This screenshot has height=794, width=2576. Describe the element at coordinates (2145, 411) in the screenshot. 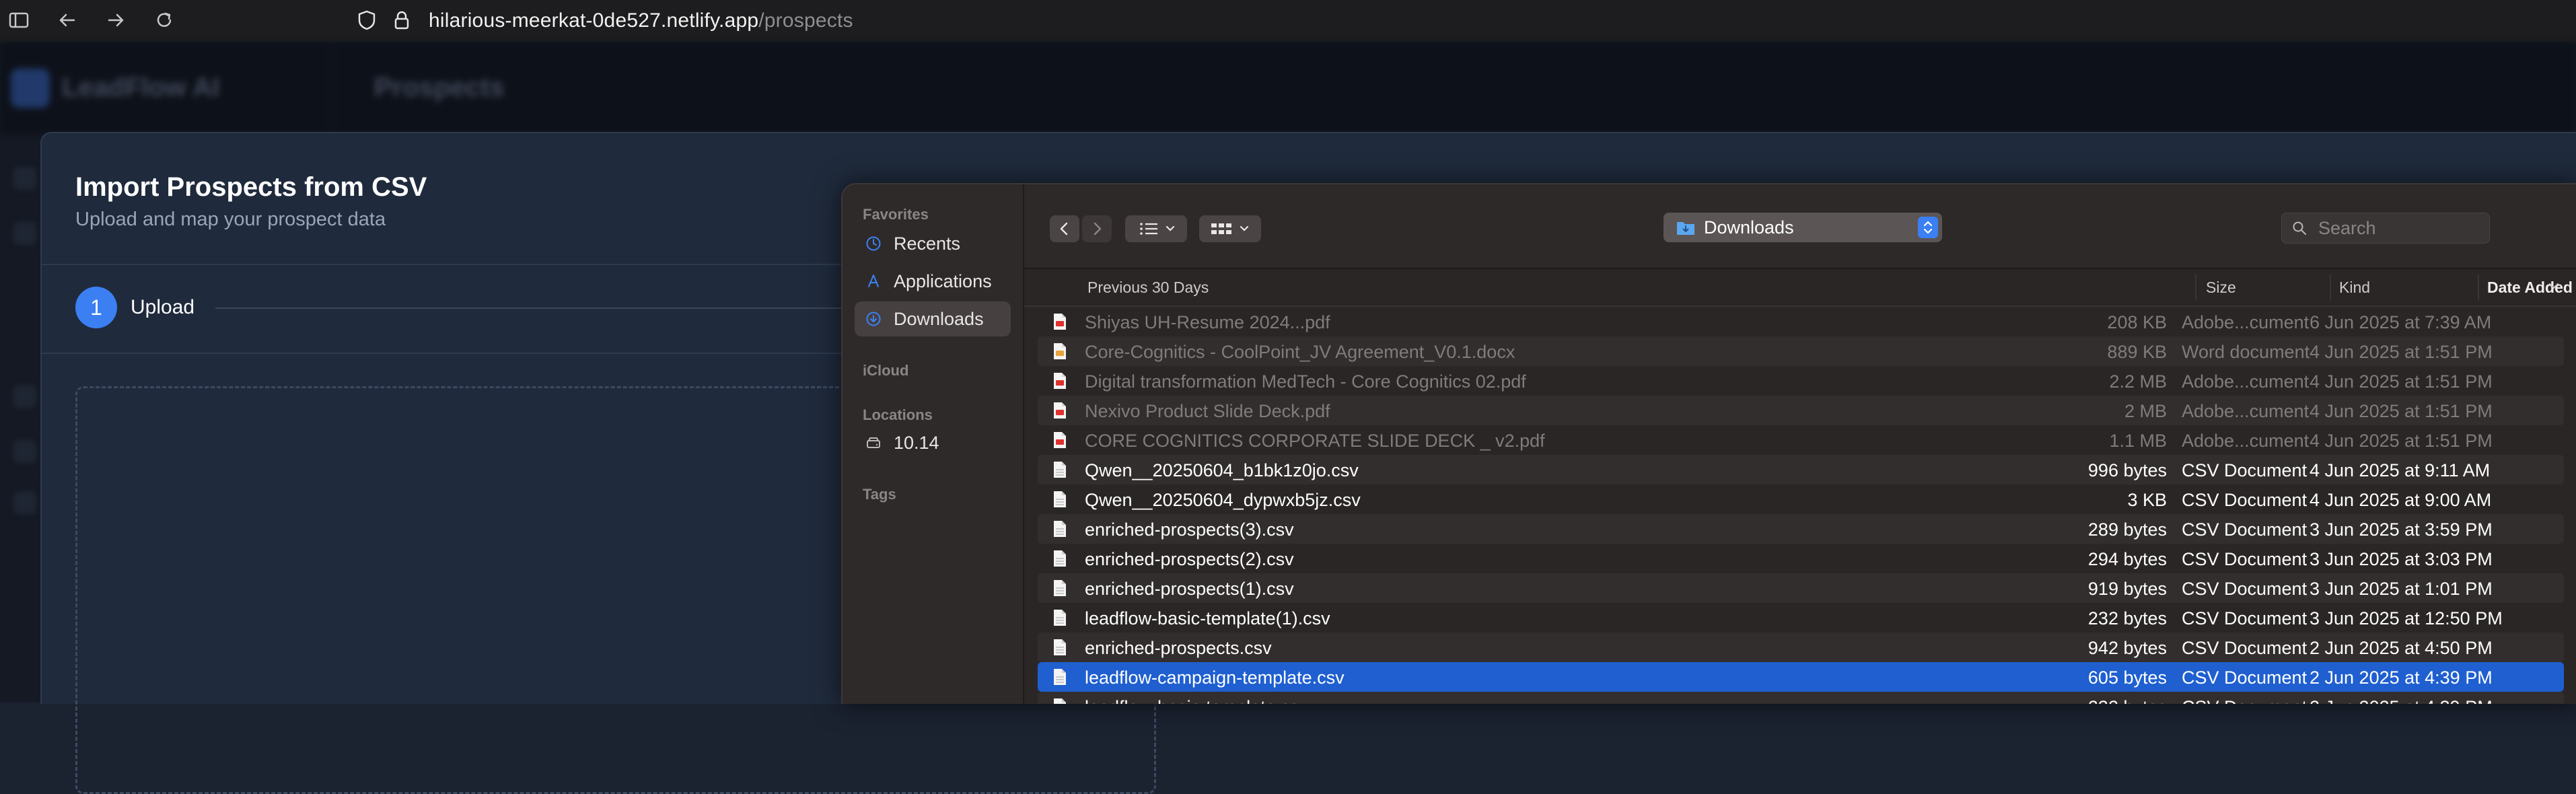

I see `file-size: 2 MB` at that location.